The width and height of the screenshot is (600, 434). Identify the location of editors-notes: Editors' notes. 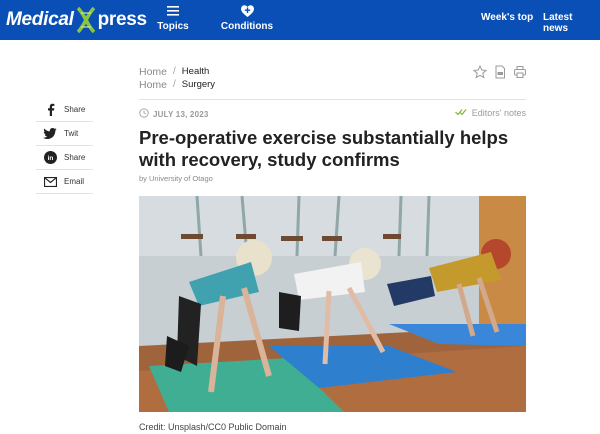
(490, 113).